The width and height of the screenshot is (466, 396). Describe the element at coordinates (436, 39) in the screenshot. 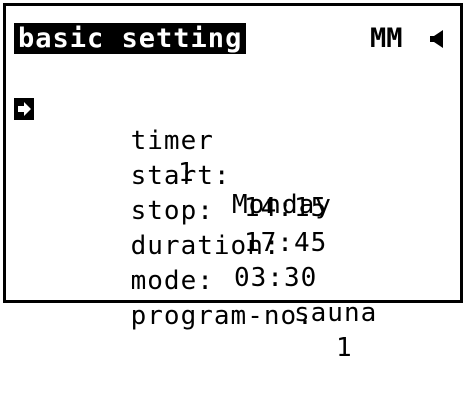

I see `speaker-icon` at that location.